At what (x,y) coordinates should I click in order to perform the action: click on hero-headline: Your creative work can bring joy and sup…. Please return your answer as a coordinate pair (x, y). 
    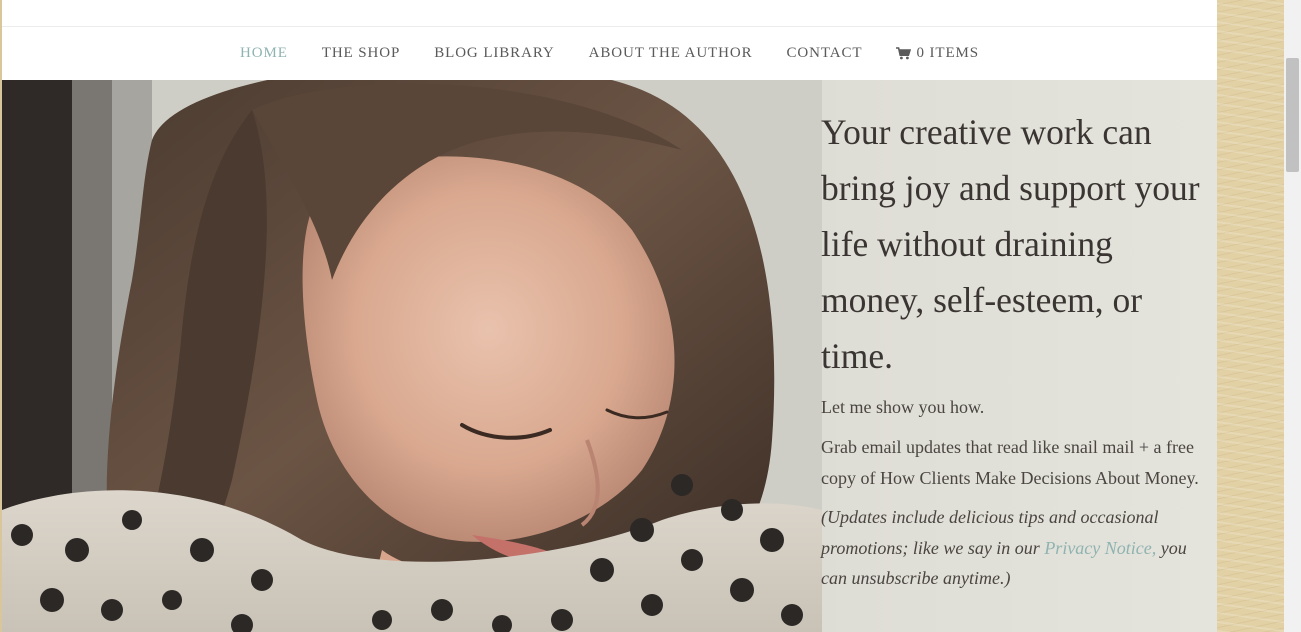
    Looking at the image, I should click on (1010, 244).